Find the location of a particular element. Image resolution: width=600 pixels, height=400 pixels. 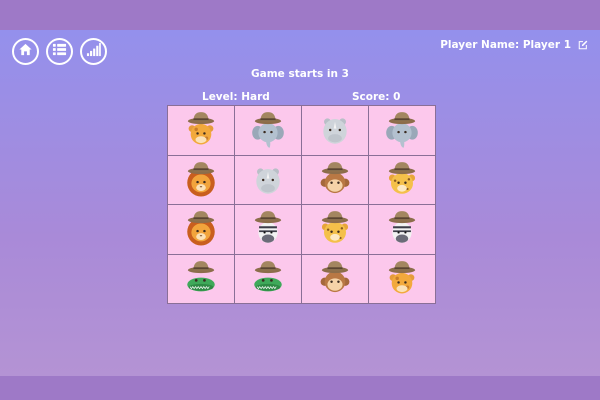

stats-button is located at coordinates (93, 51).